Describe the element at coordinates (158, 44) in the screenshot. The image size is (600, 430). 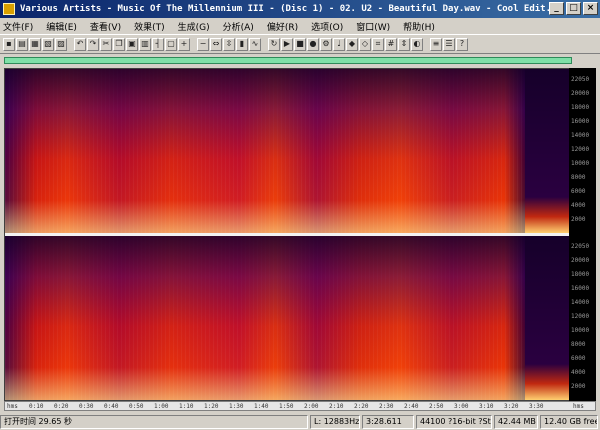
I see `trim-icon: ┤` at that location.